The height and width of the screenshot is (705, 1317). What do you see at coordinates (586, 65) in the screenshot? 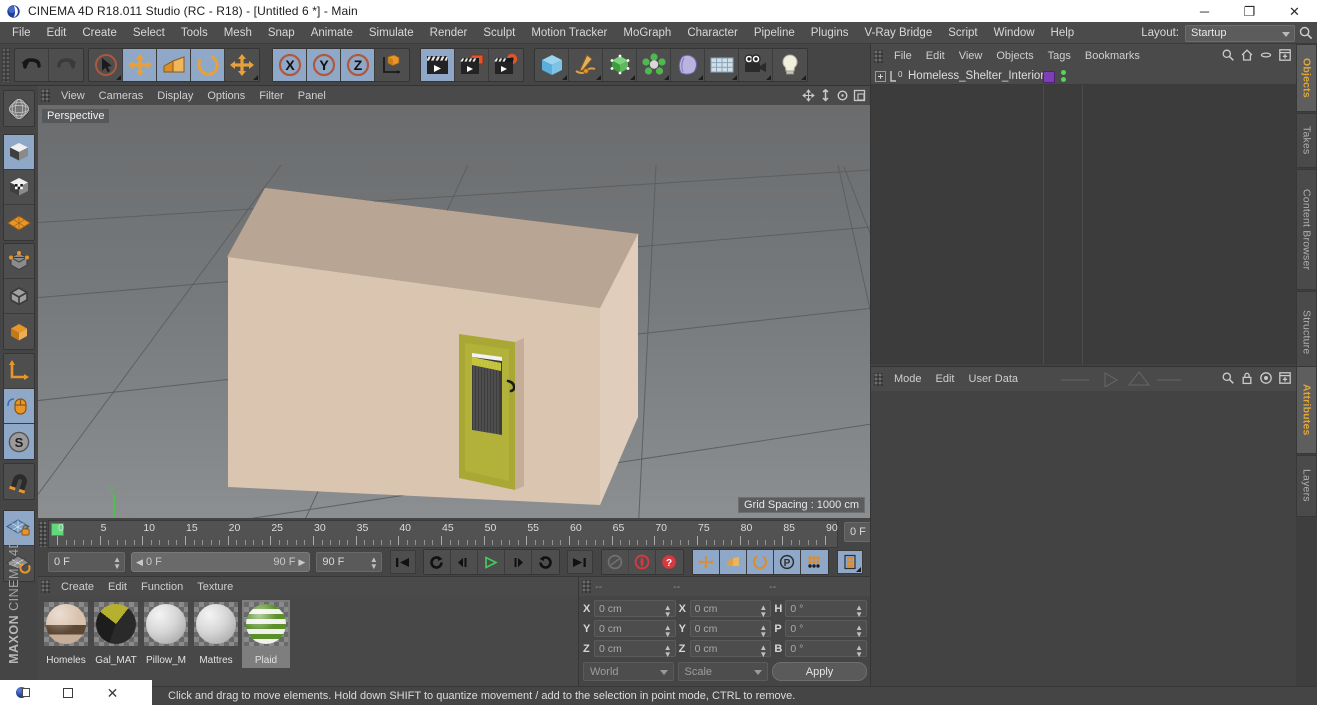
I see `add-spline-button` at bounding box center [586, 65].